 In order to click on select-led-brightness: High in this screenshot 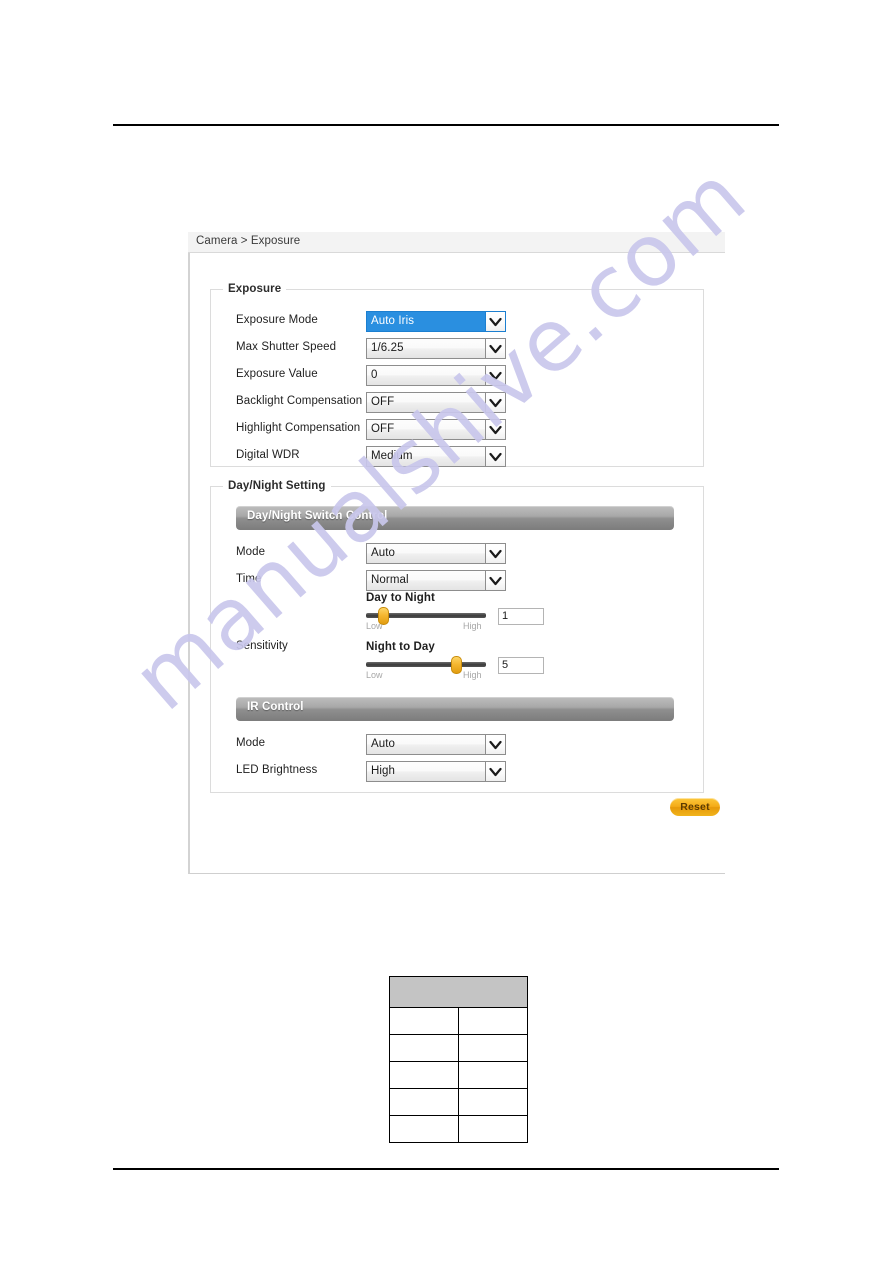, I will do `click(436, 771)`.